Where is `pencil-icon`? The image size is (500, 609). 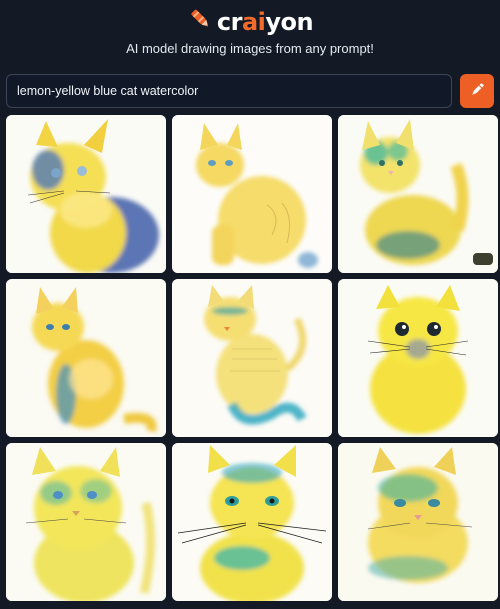
pencil-icon is located at coordinates (477, 91).